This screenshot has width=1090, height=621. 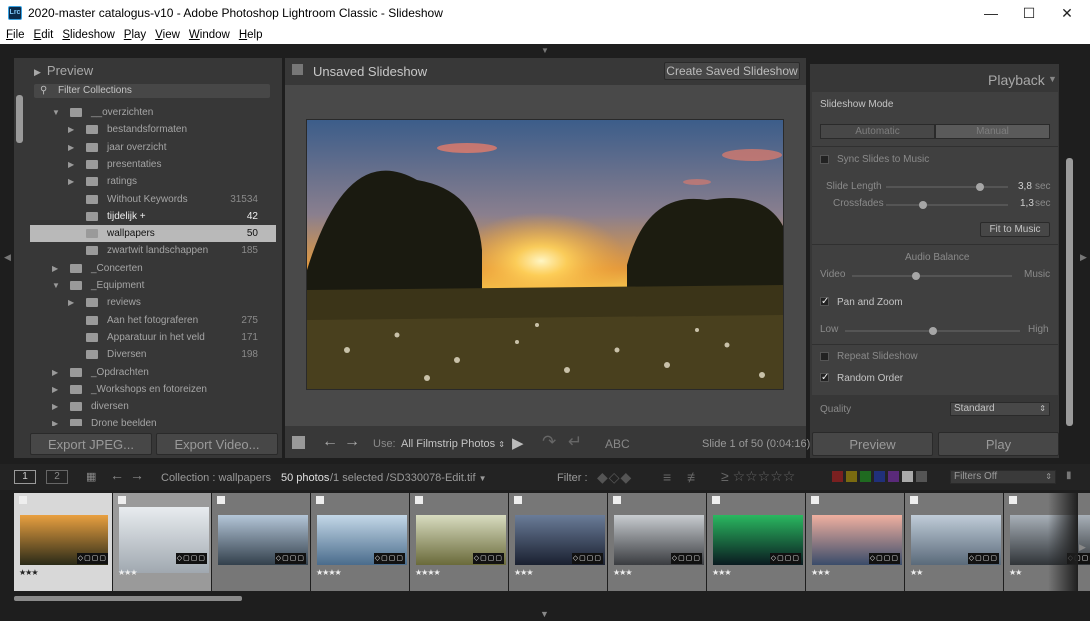 What do you see at coordinates (1069, 292) in the screenshot?
I see `right-scrollbar` at bounding box center [1069, 292].